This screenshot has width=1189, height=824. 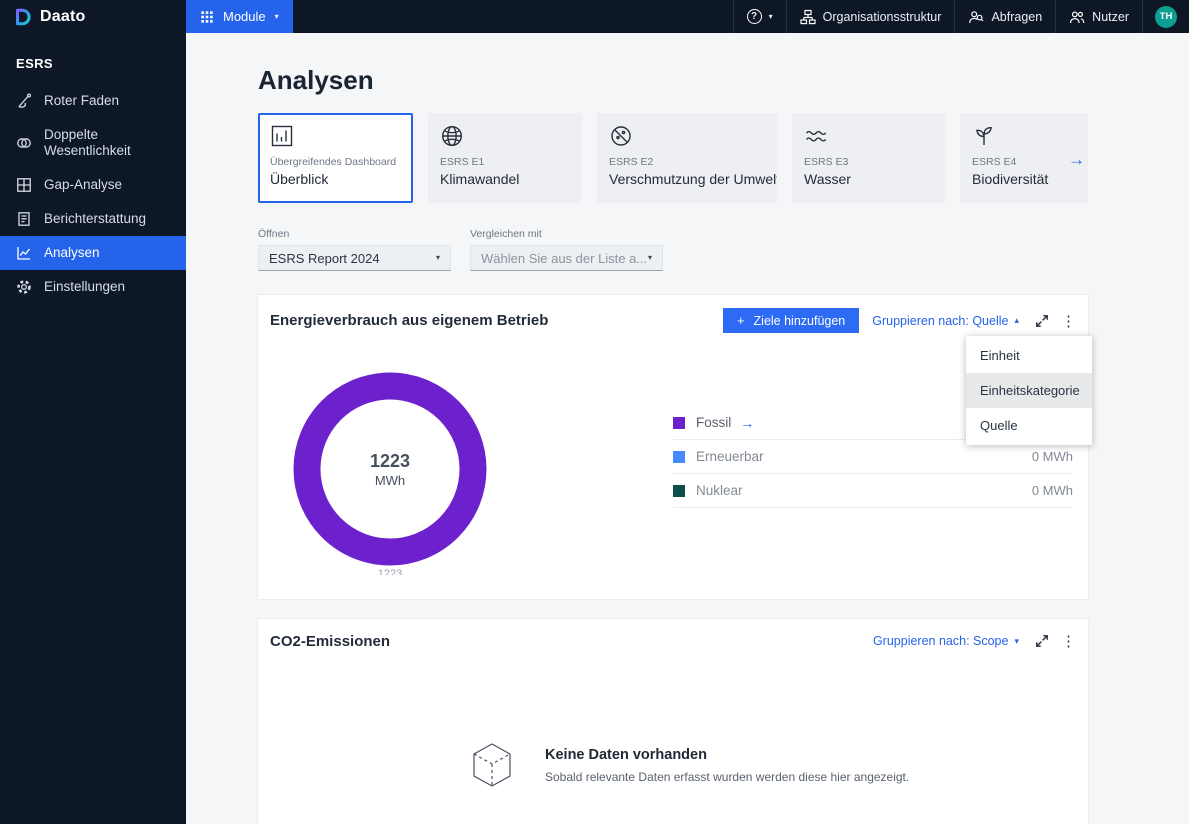 I want to click on tab-subtitle: Übergreifendes Dashboard, so click(x=333, y=162).